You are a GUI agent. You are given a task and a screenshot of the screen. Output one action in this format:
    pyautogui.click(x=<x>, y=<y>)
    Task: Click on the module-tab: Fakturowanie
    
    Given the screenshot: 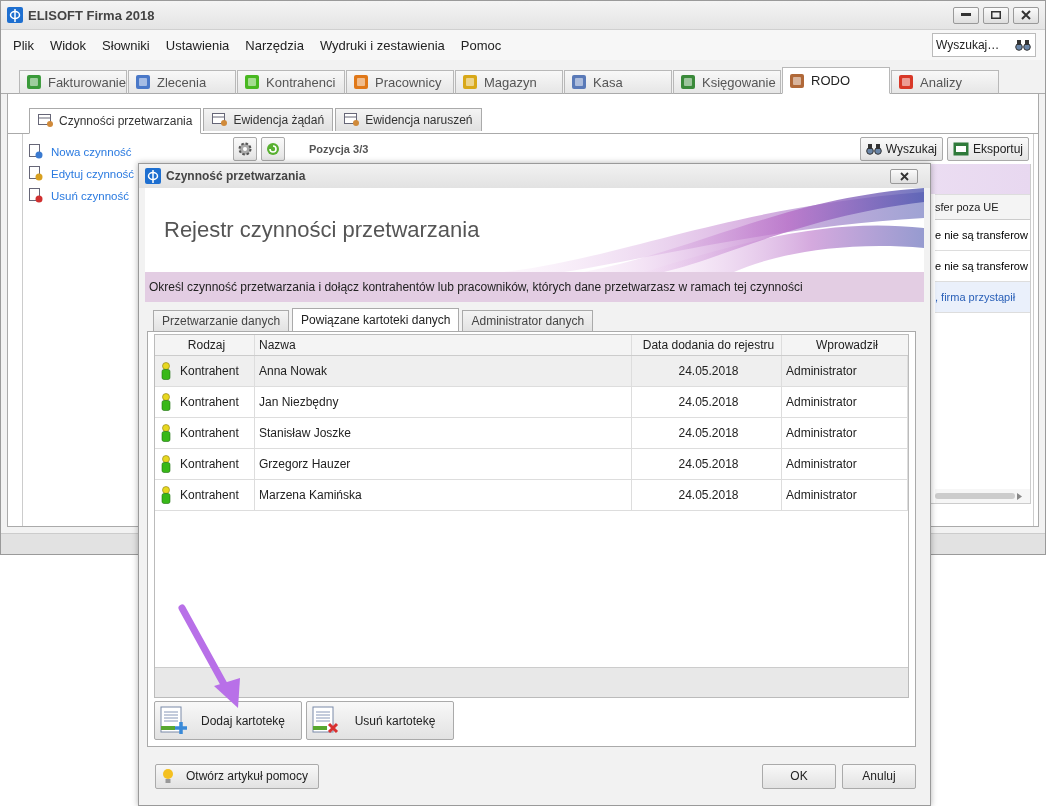 What is the action you would take?
    pyautogui.click(x=73, y=82)
    